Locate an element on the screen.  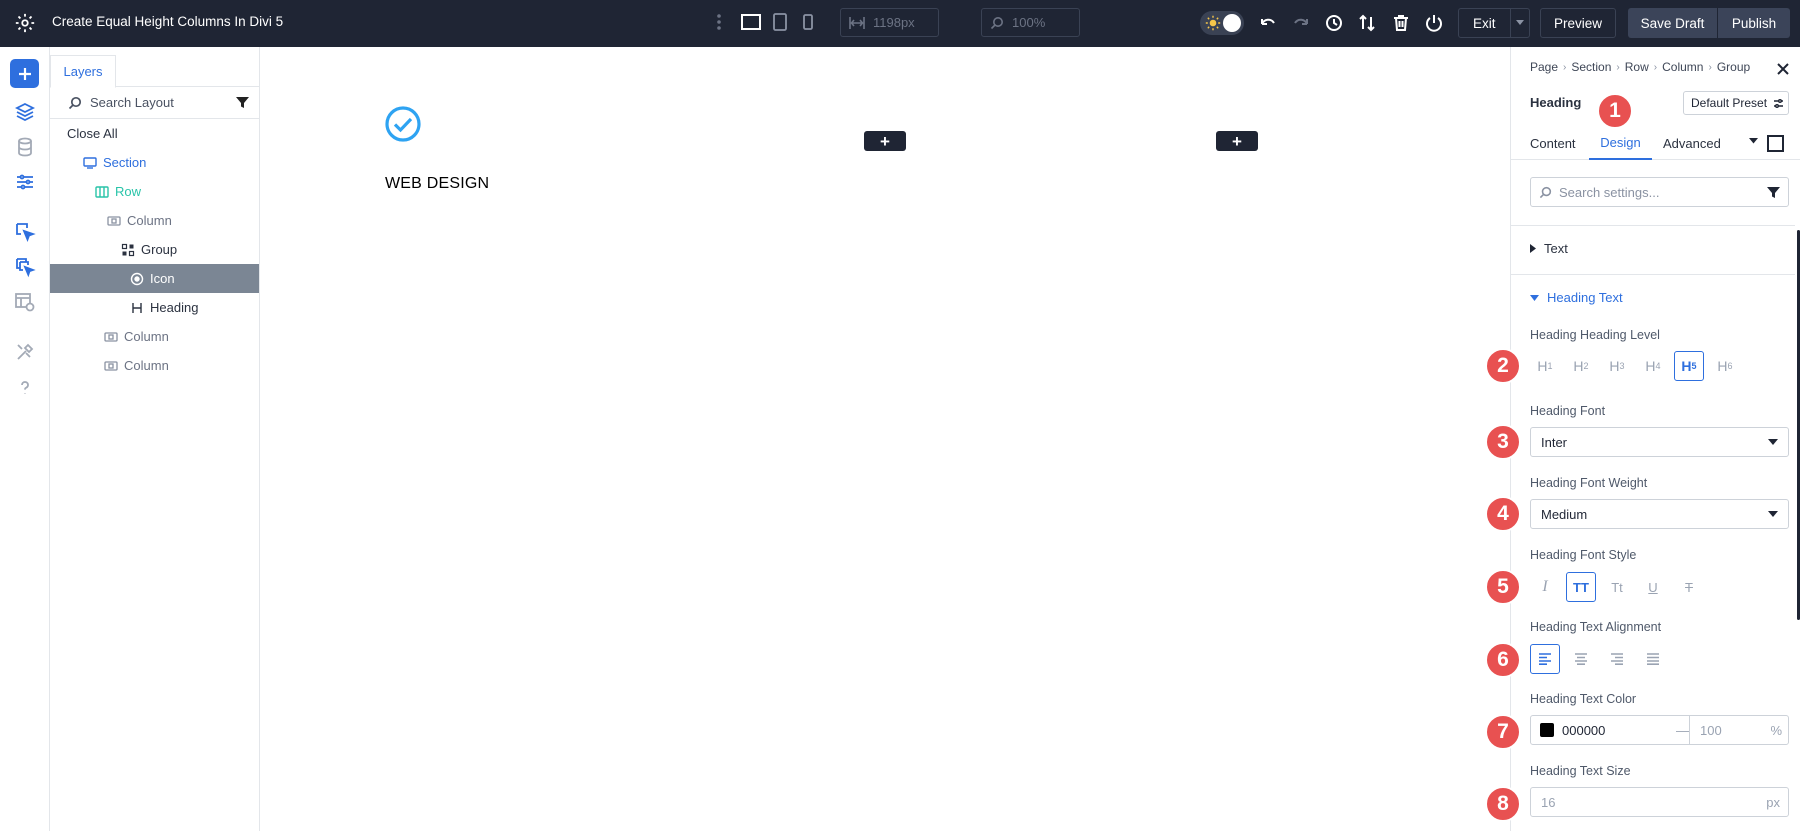
sort-icon is located at coordinates (1367, 23).